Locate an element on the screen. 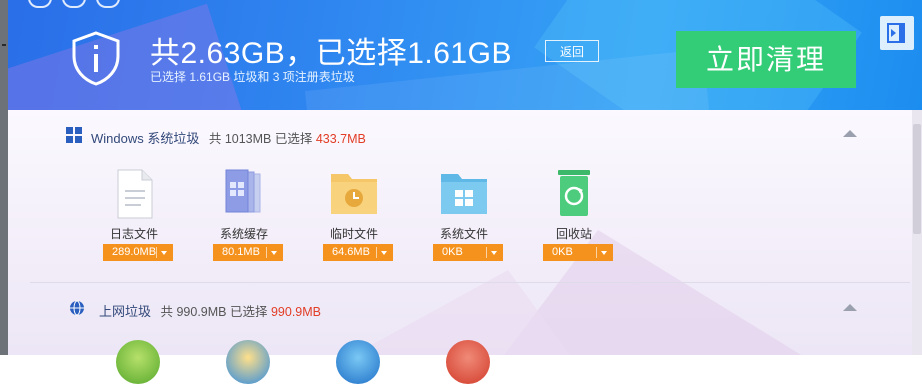  item-temp-files: 临时文件 64.6MB is located at coordinates (354, 216).